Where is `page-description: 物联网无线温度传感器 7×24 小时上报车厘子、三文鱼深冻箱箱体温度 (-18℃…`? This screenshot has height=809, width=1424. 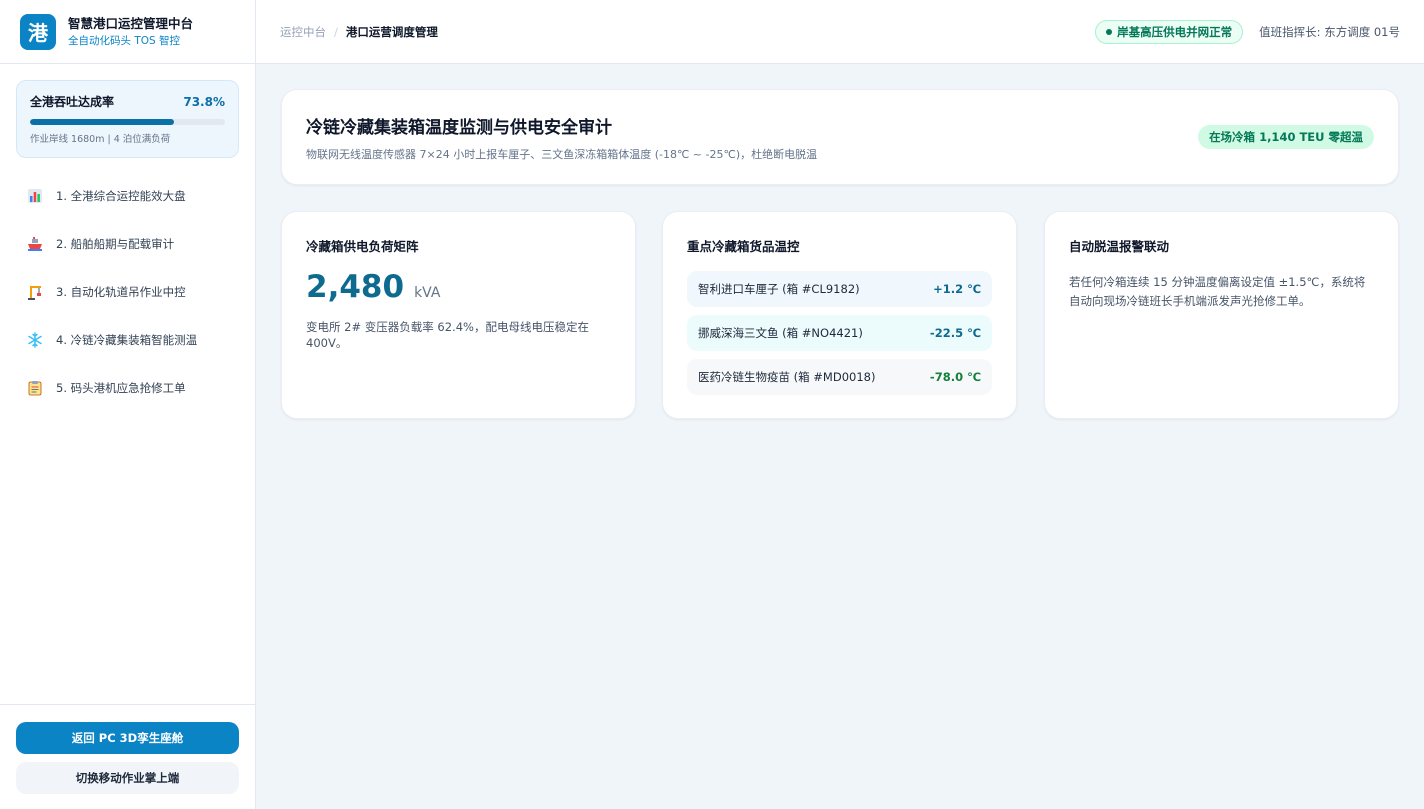
page-description: 物联网无线温度传感器 7×24 小时上报车厘子、三文鱼深冻箱箱体温度 (-18℃… is located at coordinates (562, 154).